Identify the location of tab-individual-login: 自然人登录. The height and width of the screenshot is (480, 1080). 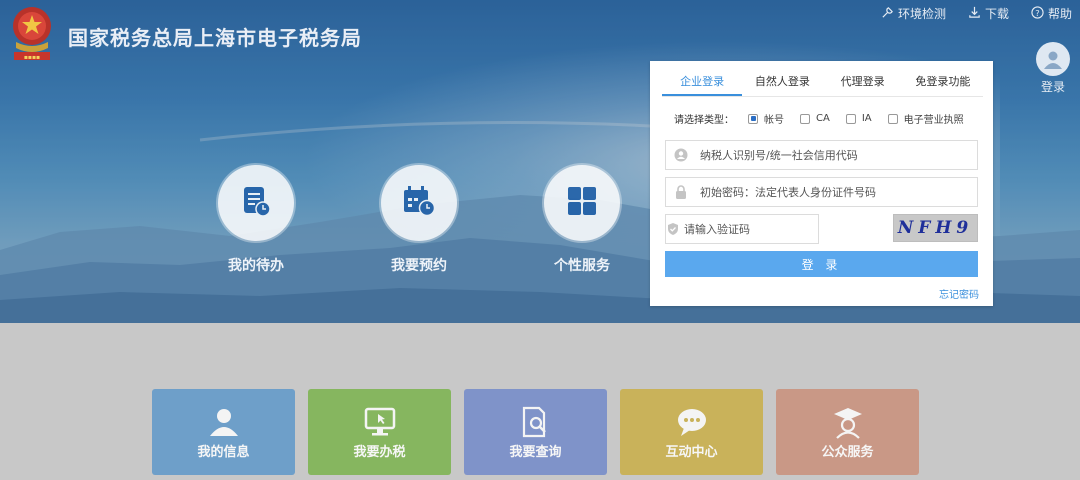
(782, 82).